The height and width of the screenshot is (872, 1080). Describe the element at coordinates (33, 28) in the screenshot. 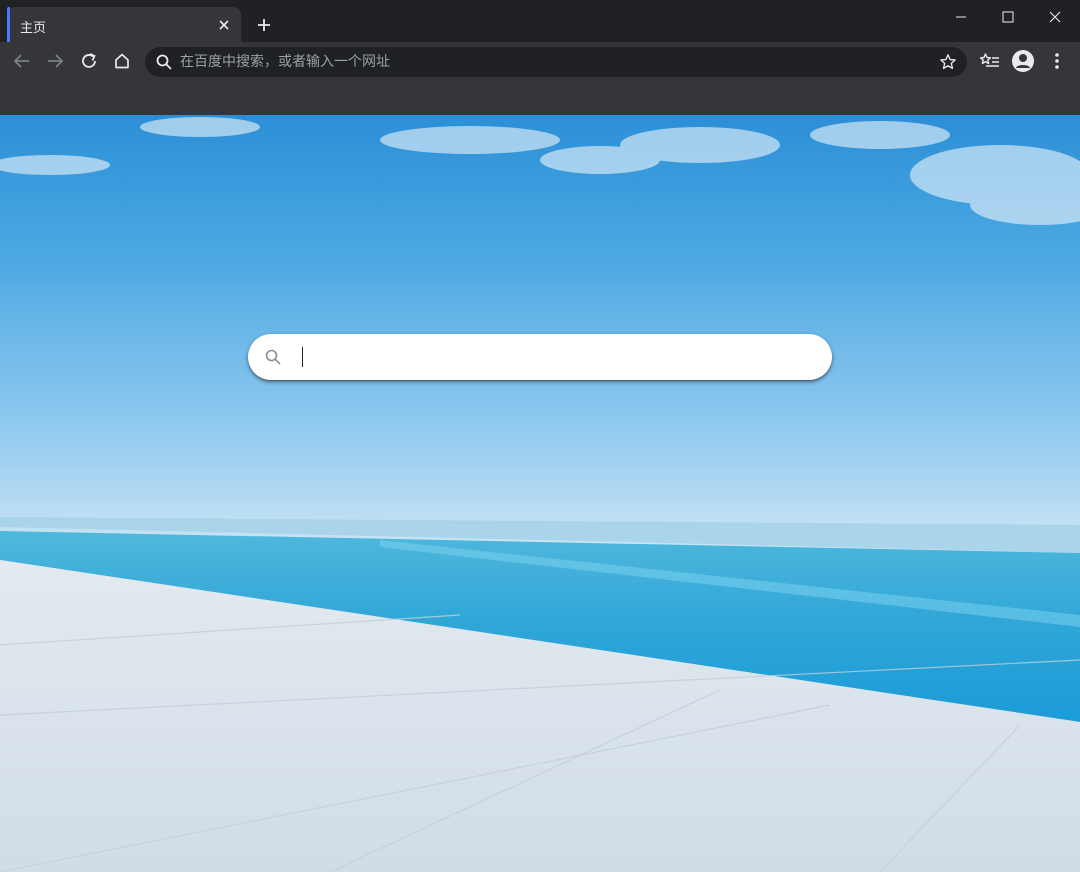

I see `tab-title: 主页` at that location.